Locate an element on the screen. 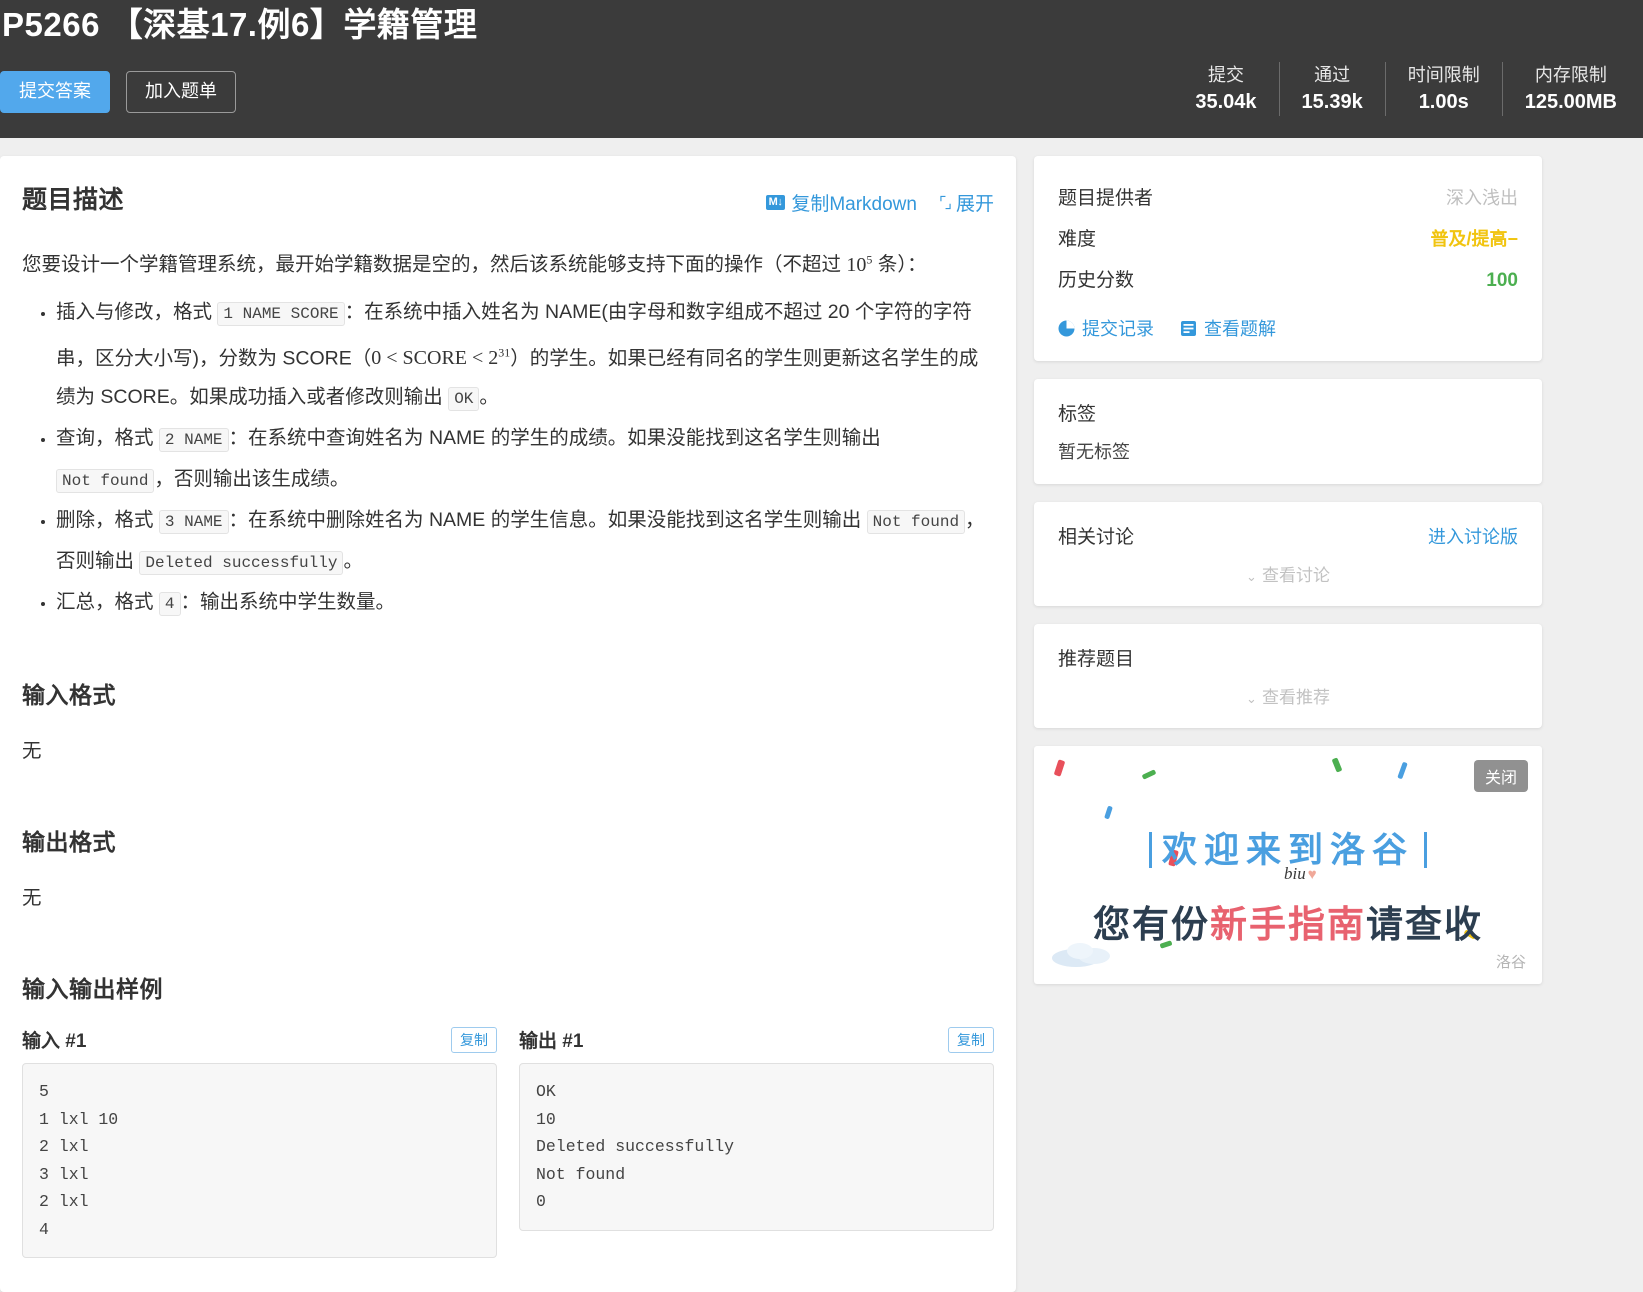 This screenshot has width=1643, height=1292. samples-title: 输入输出样例 is located at coordinates (92, 989).